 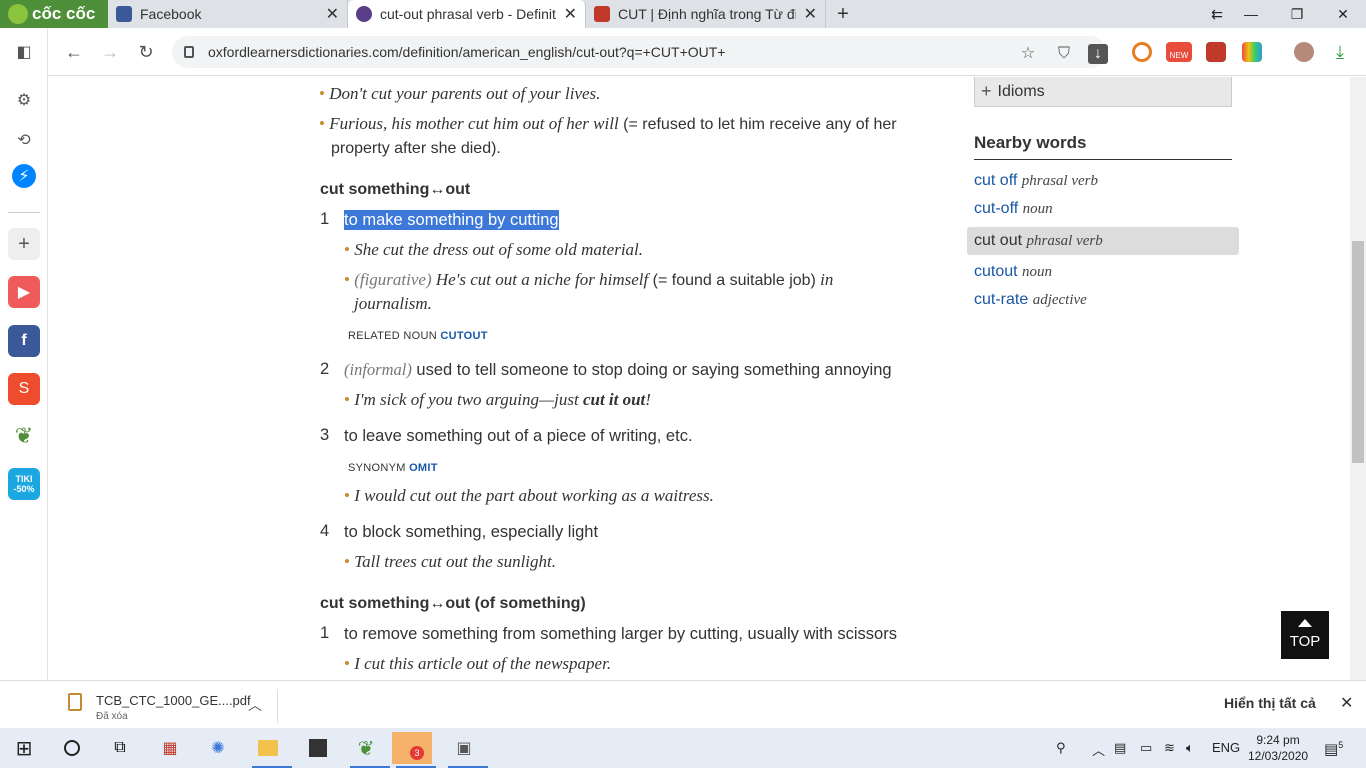 I want to click on avatar, so click(x=1304, y=52).